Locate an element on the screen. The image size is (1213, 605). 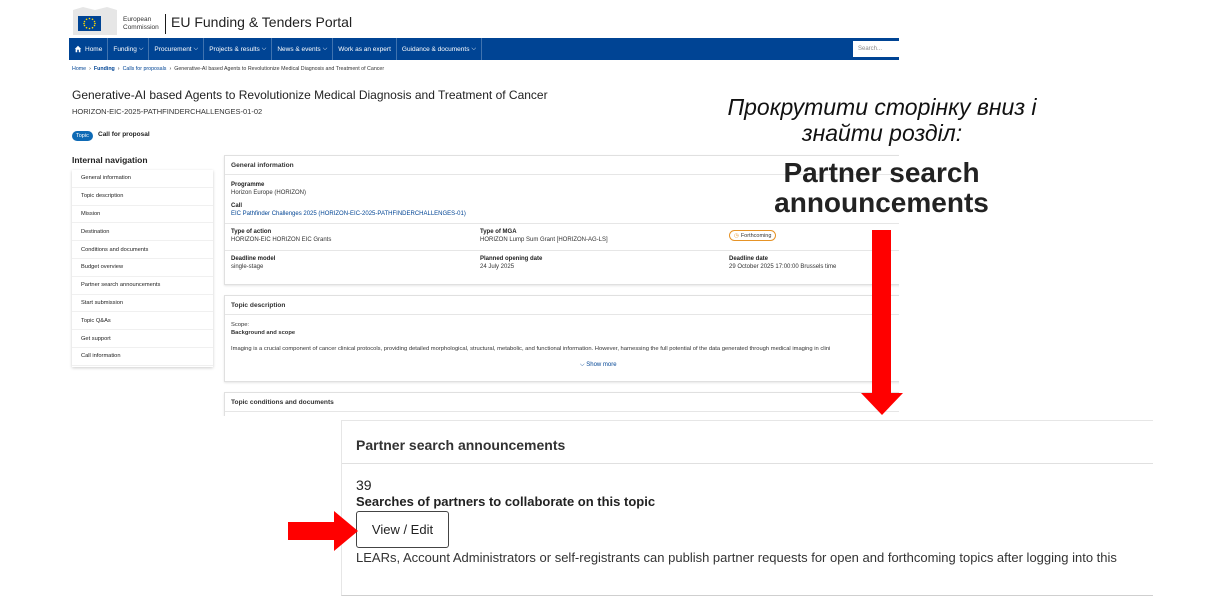
partner-search-count: 39 is located at coordinates (364, 485).